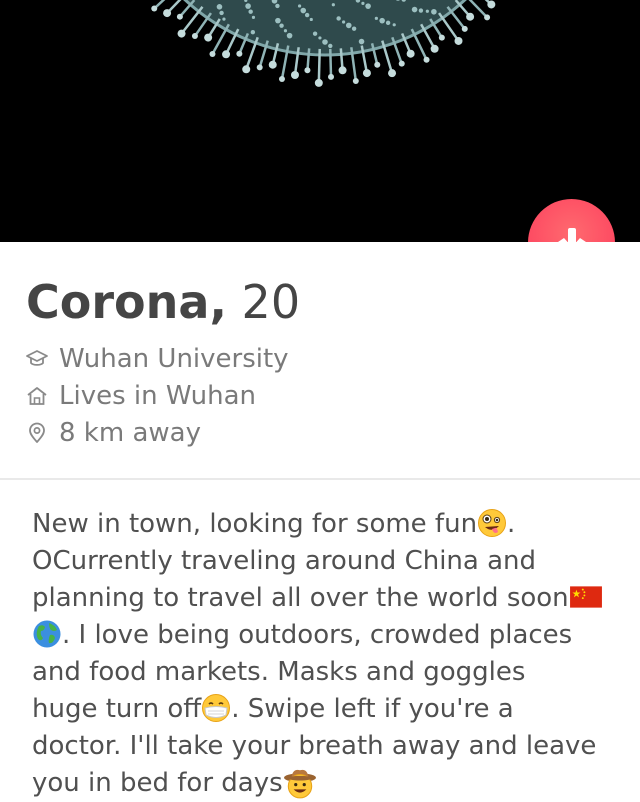  I want to click on bio-line: New in town, looking for some fun ., so click(332, 524).